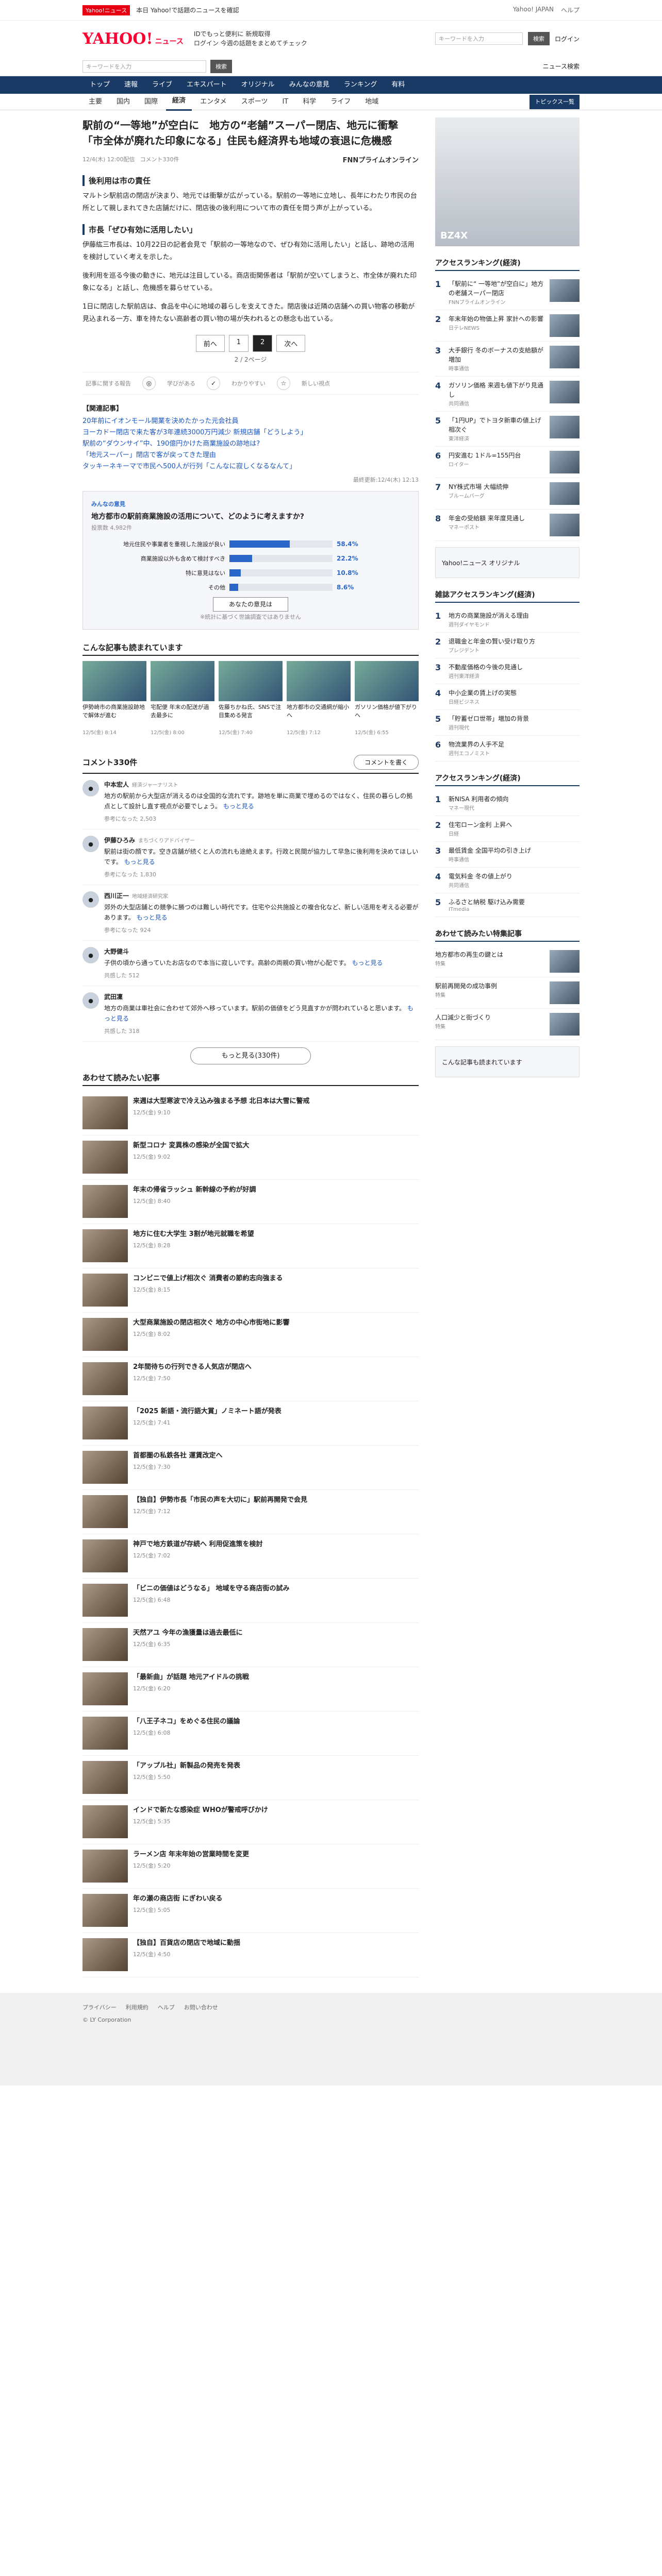  What do you see at coordinates (254, 102) in the screenshot?
I see `cat-sports: スポーツ` at bounding box center [254, 102].